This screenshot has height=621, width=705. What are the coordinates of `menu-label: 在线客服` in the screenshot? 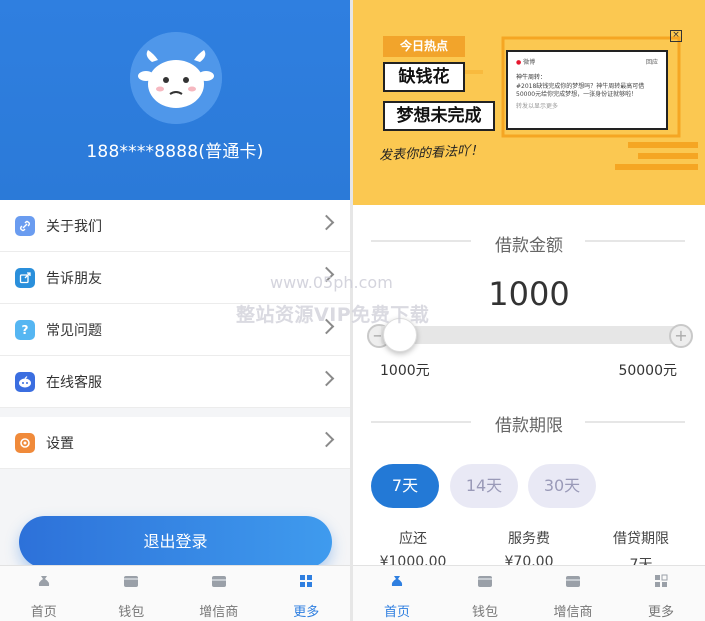 It's located at (74, 383).